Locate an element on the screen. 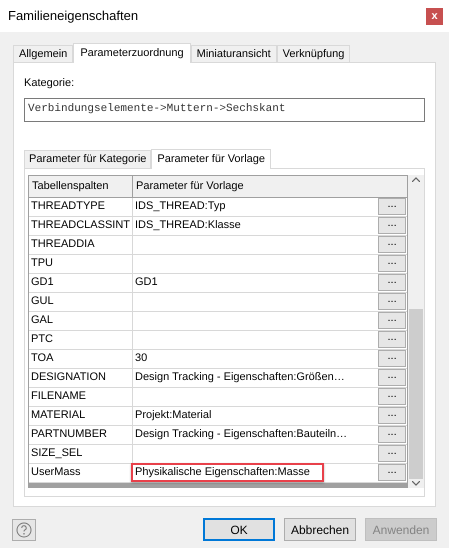  table-cell-text: 30 is located at coordinates (141, 358).